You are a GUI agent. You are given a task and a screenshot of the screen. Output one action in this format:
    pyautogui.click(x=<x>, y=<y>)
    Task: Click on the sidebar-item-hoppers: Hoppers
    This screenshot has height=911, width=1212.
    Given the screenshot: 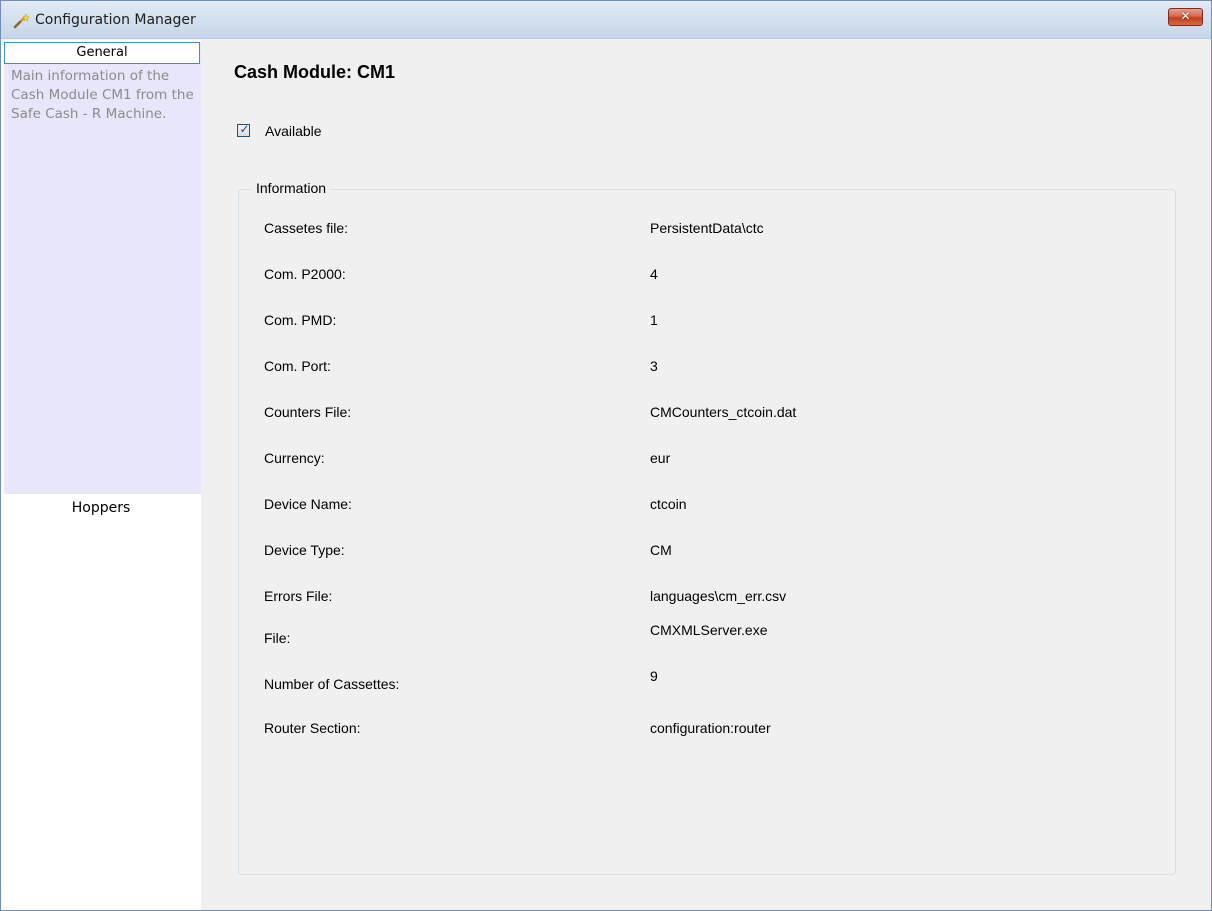 What is the action you would take?
    pyautogui.click(x=101, y=508)
    